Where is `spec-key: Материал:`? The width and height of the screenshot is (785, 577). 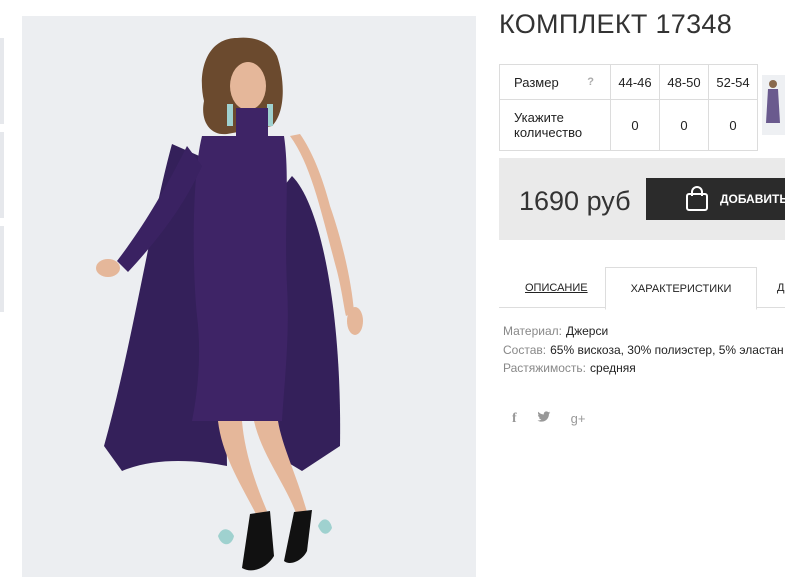 spec-key: Материал: is located at coordinates (532, 331).